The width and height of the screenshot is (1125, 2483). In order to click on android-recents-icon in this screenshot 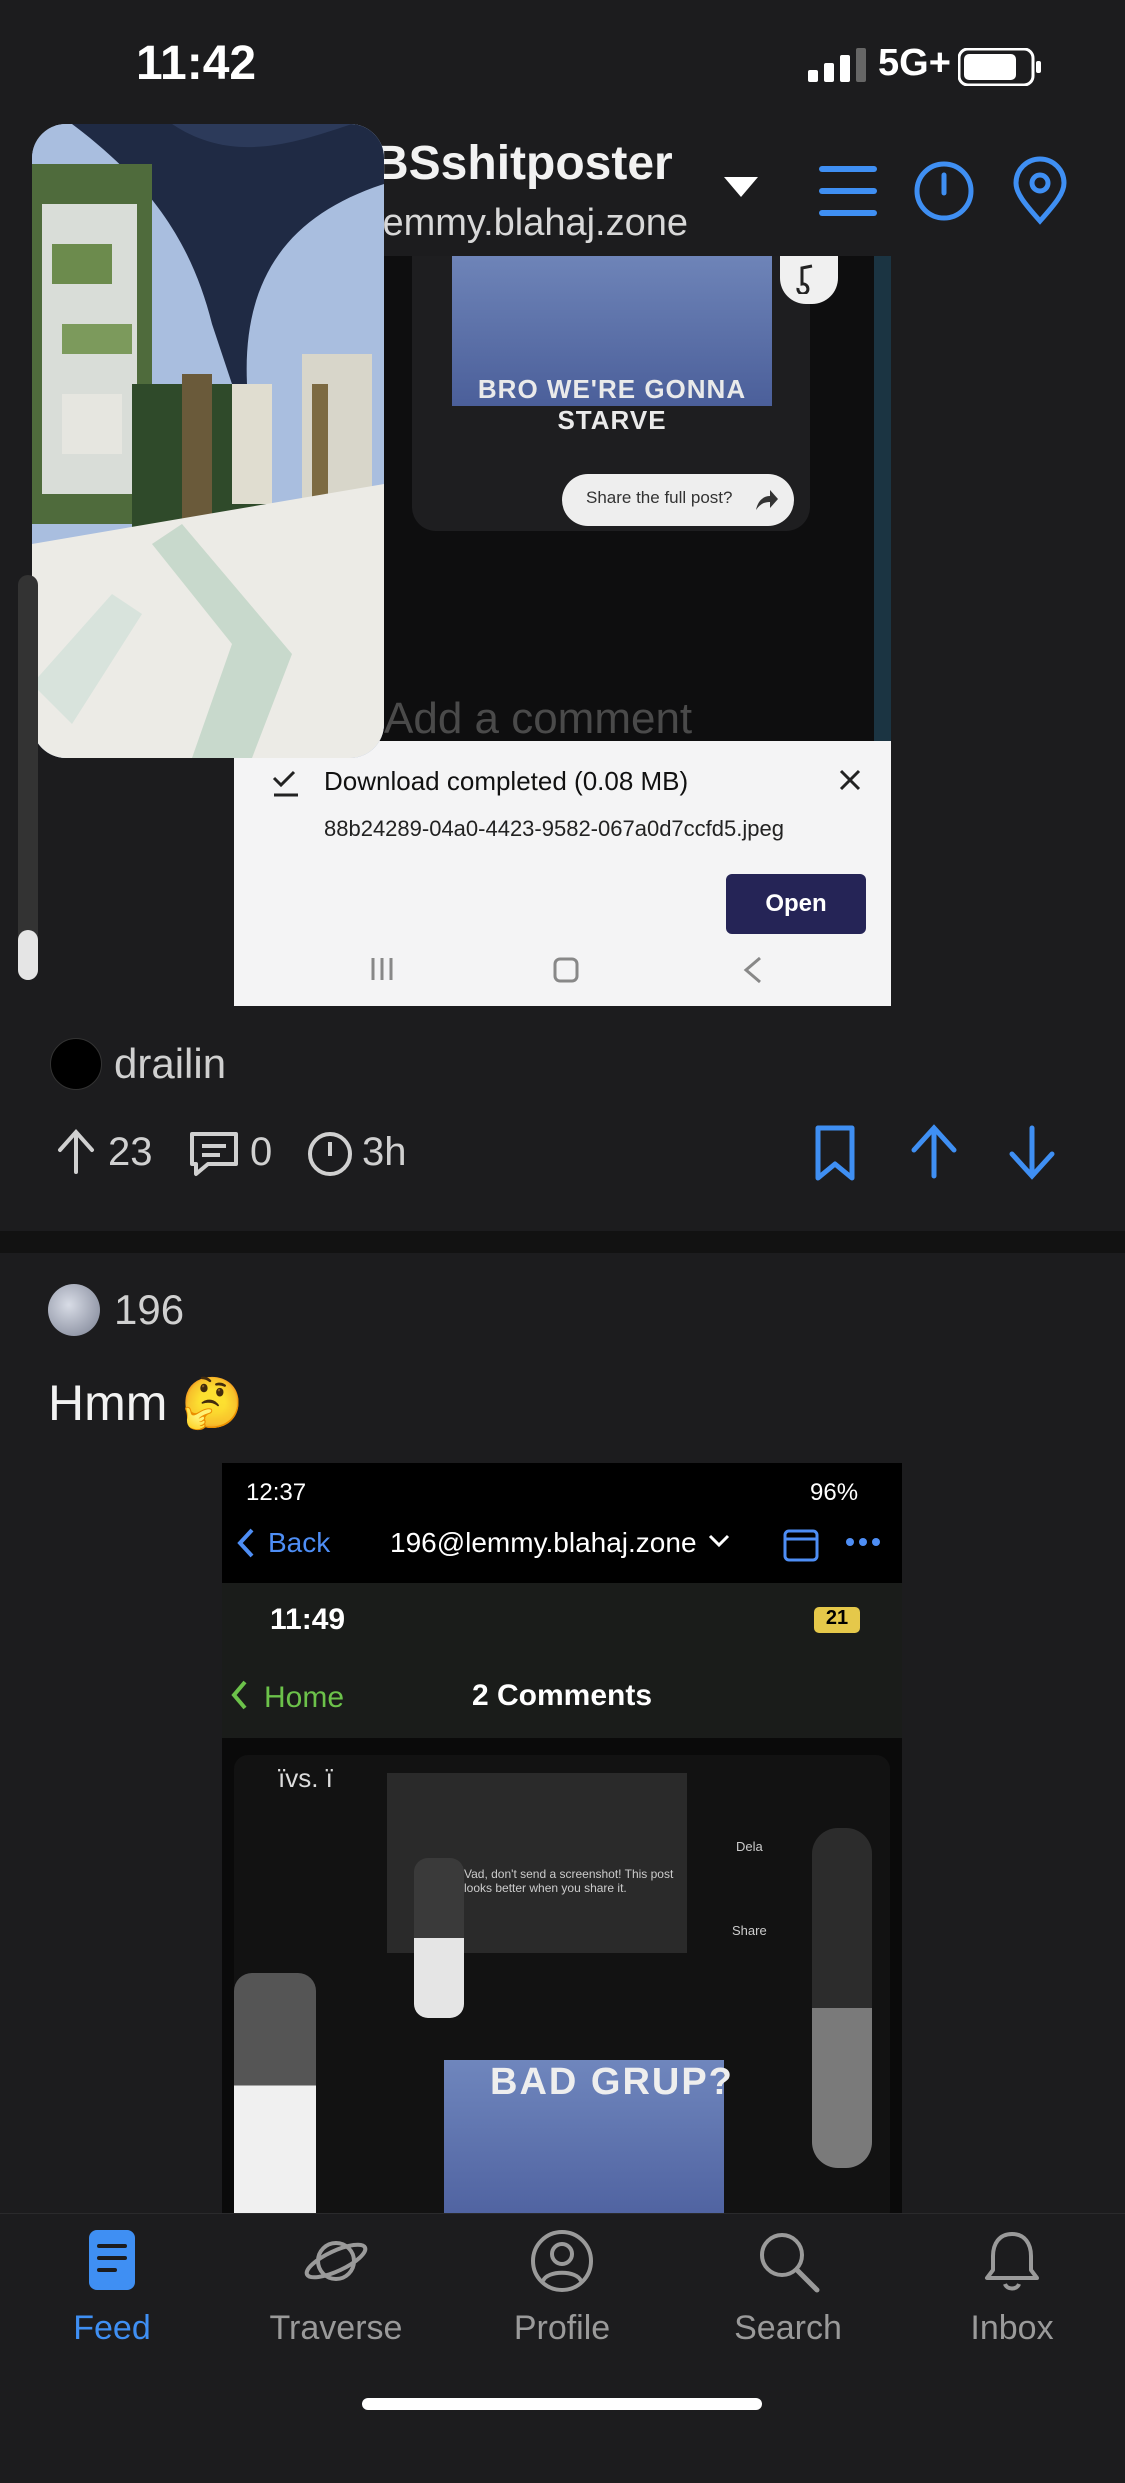, I will do `click(382, 969)`.